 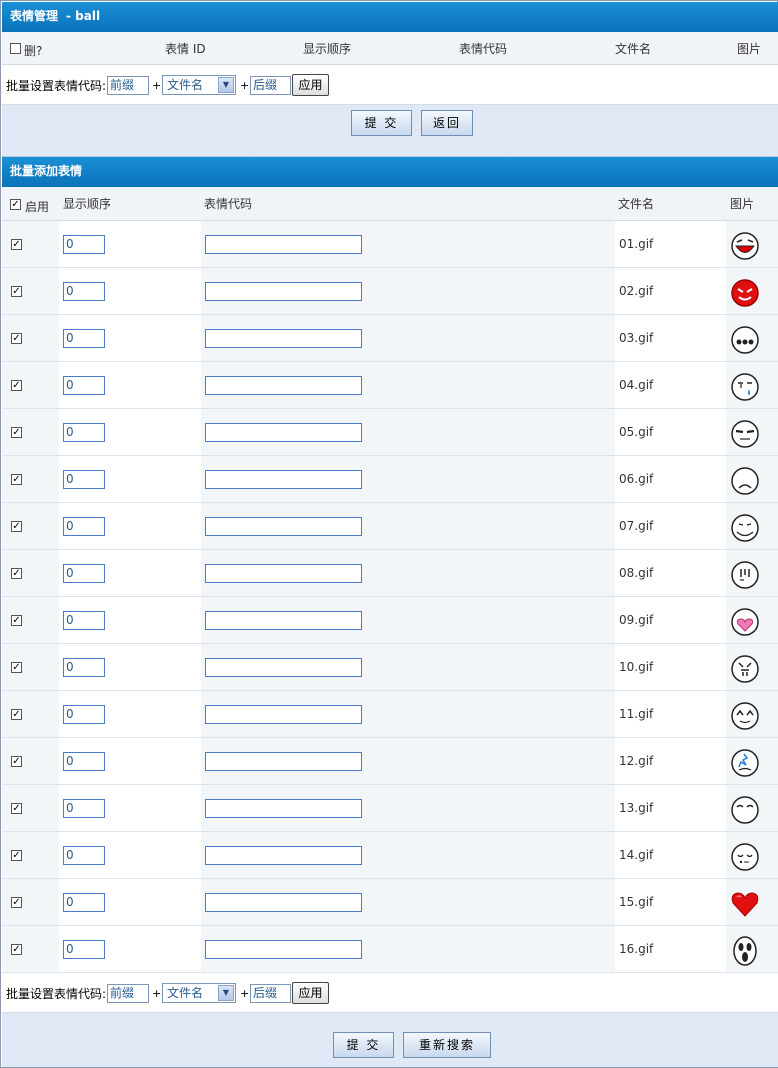 What do you see at coordinates (745, 434) in the screenshot?
I see `cool-face-icon` at bounding box center [745, 434].